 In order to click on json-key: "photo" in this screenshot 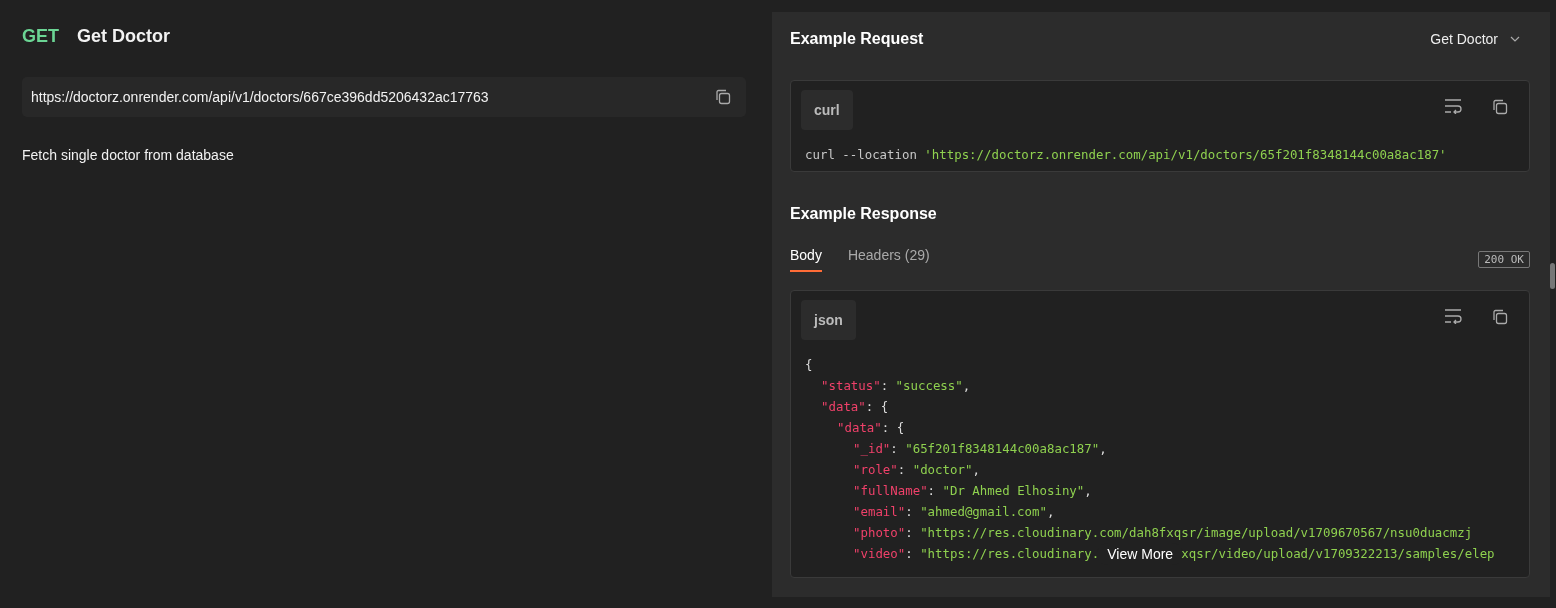, I will do `click(879, 532)`.